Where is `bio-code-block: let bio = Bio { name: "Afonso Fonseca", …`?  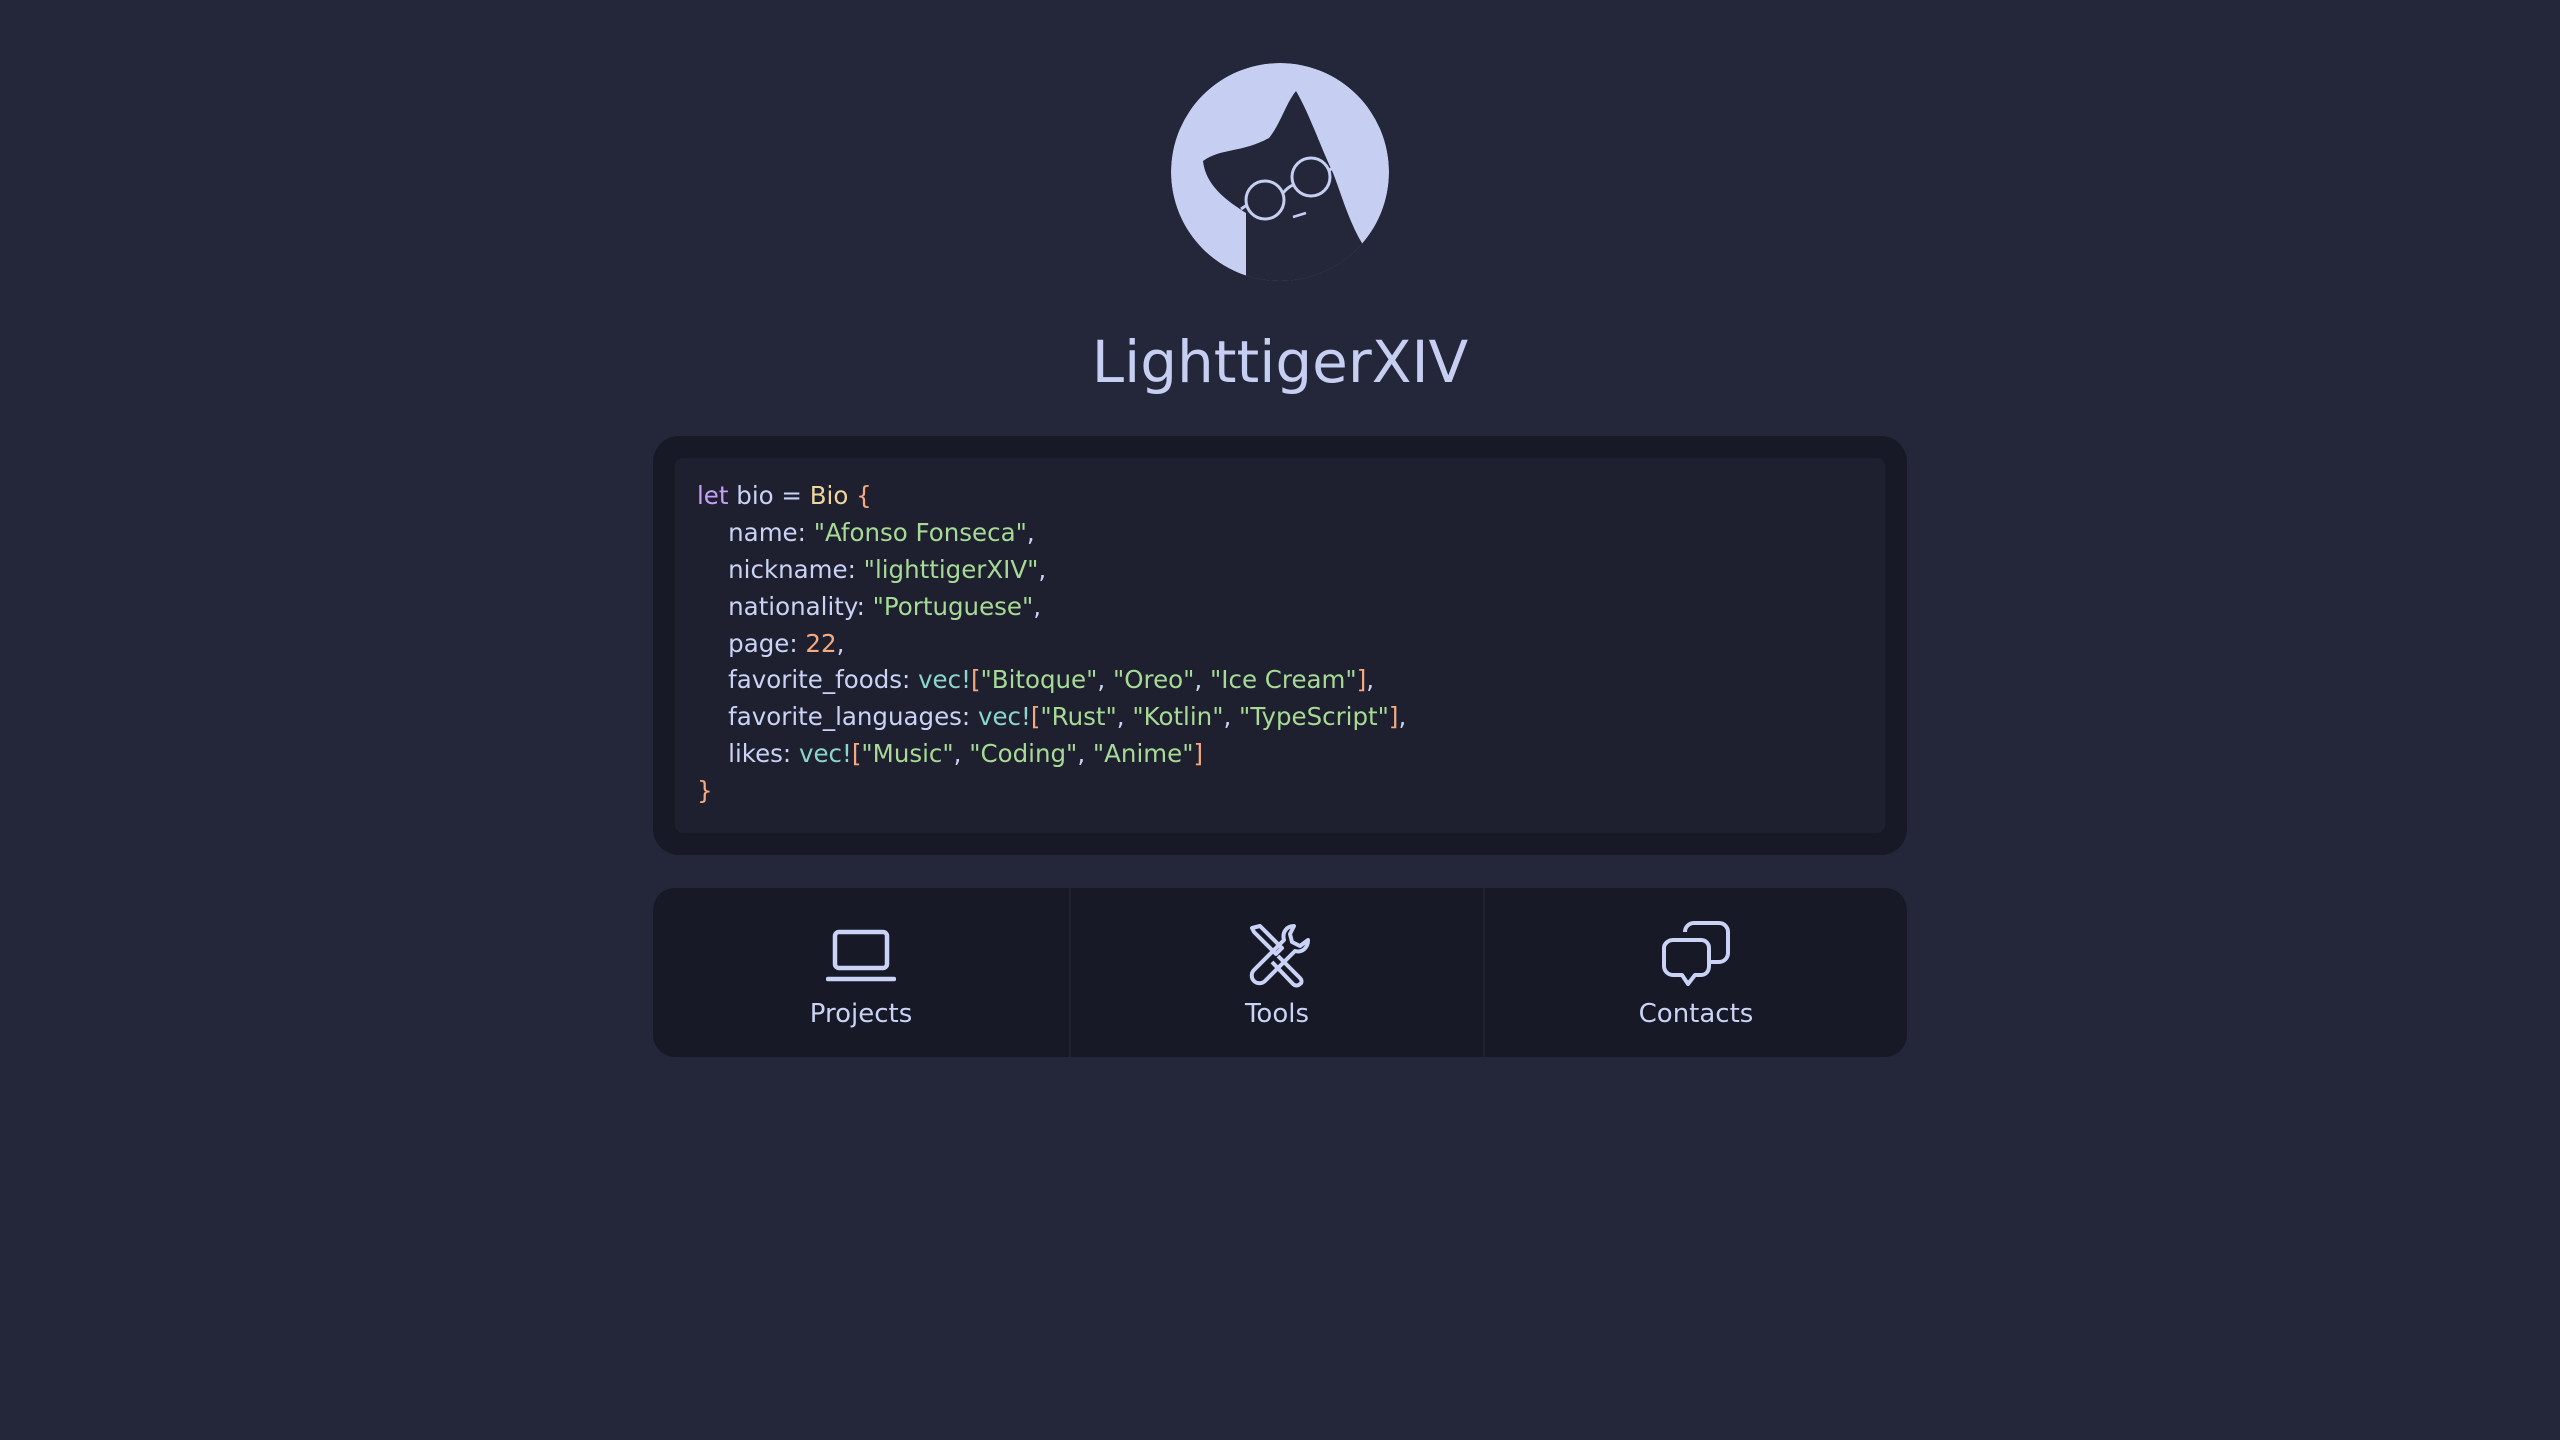 bio-code-block: let bio = Bio { name: "Afonso Fonseca", … is located at coordinates (1280, 645).